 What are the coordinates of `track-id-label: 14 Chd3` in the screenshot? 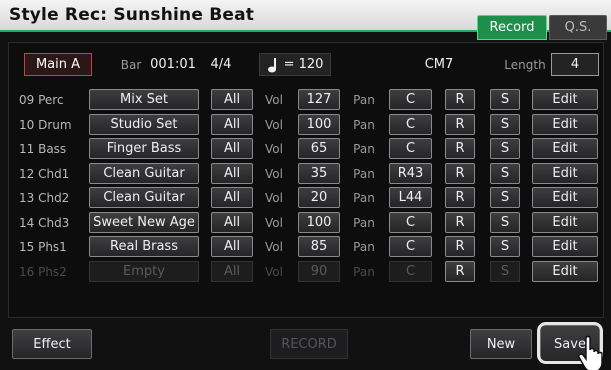 It's located at (44, 222).